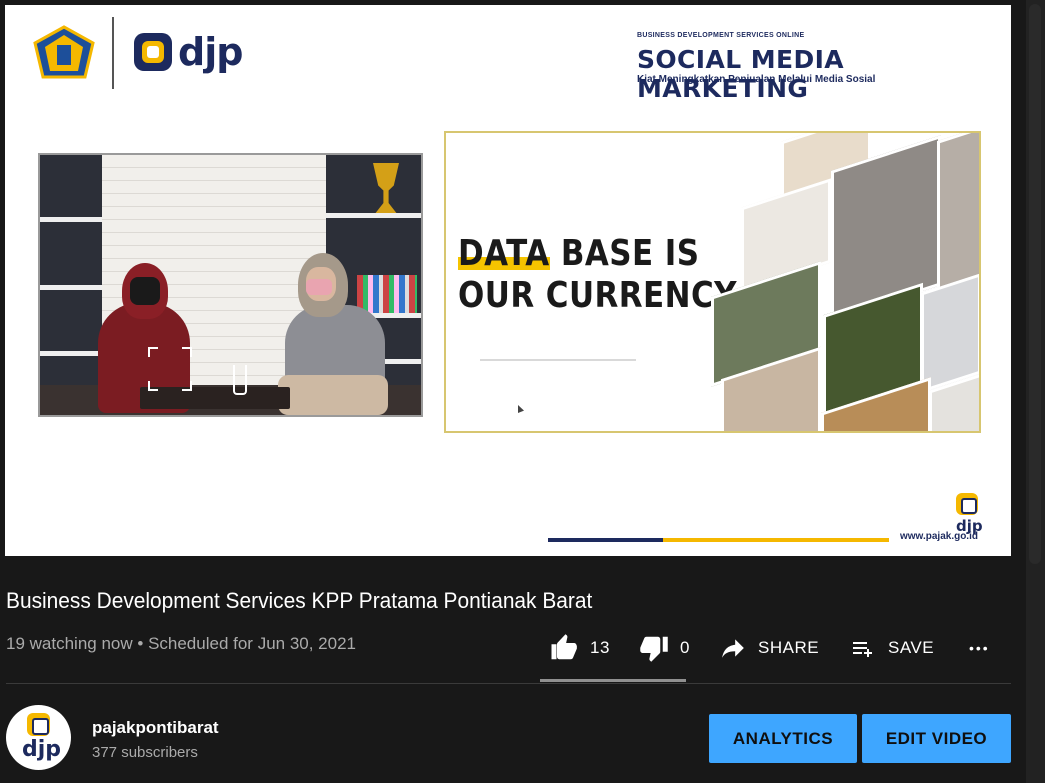  What do you see at coordinates (153, 52) in the screenshot?
I see `djp-mark-icon` at bounding box center [153, 52].